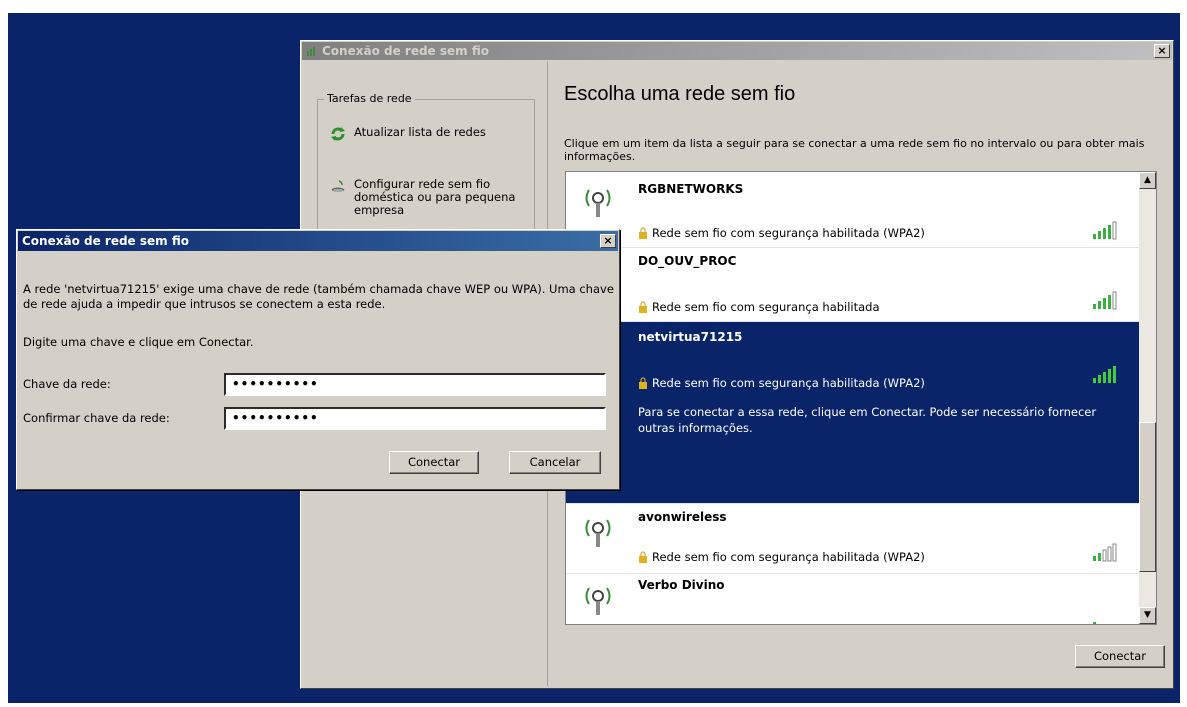 Image resolution: width=1187 pixels, height=707 pixels. What do you see at coordinates (415, 384) in the screenshot?
I see `network-key-input: ••••••••••` at bounding box center [415, 384].